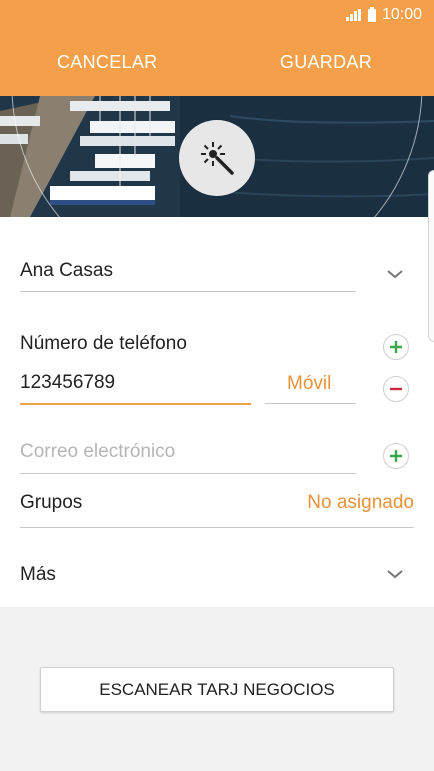 The image size is (434, 771). What do you see at coordinates (360, 503) in the screenshot?
I see `groups-value: No asignado` at bounding box center [360, 503].